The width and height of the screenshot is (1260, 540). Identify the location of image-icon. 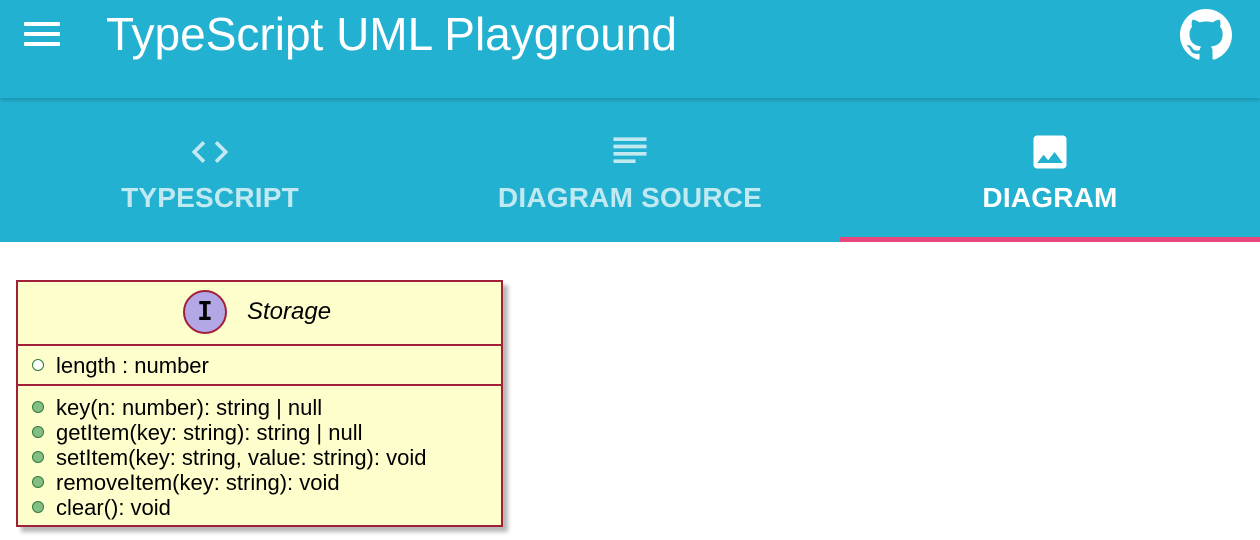
(1050, 152).